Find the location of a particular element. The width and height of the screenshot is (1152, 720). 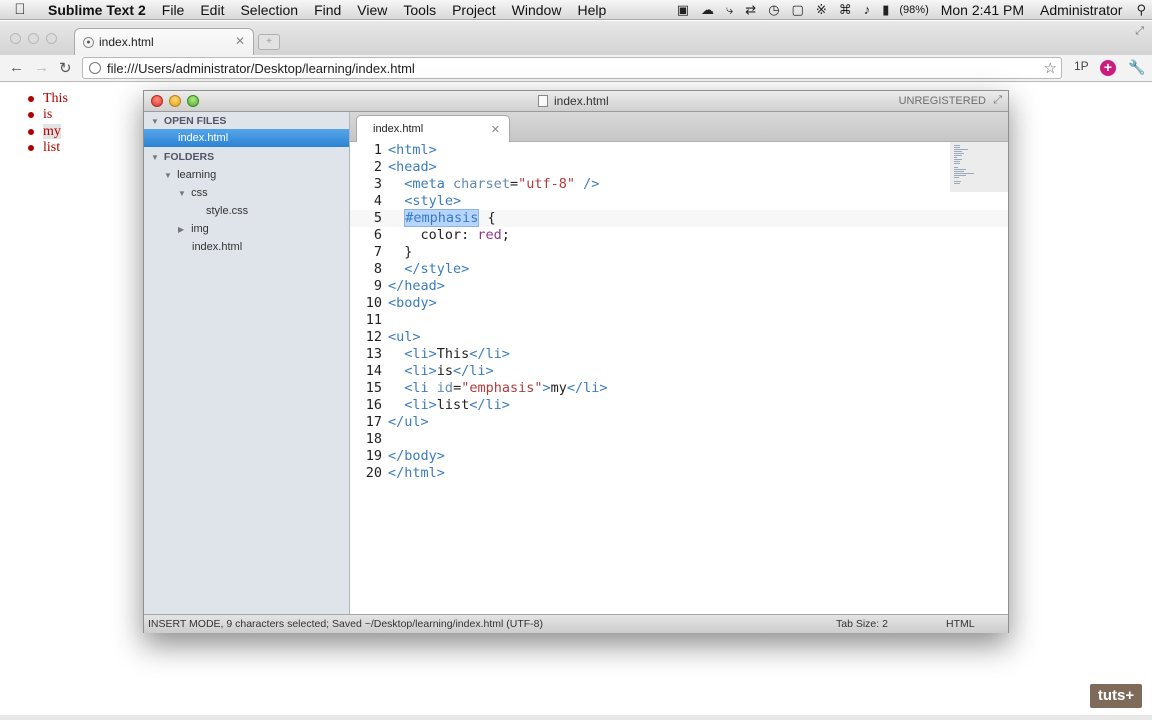

file-style-css: style.css is located at coordinates (246, 211).